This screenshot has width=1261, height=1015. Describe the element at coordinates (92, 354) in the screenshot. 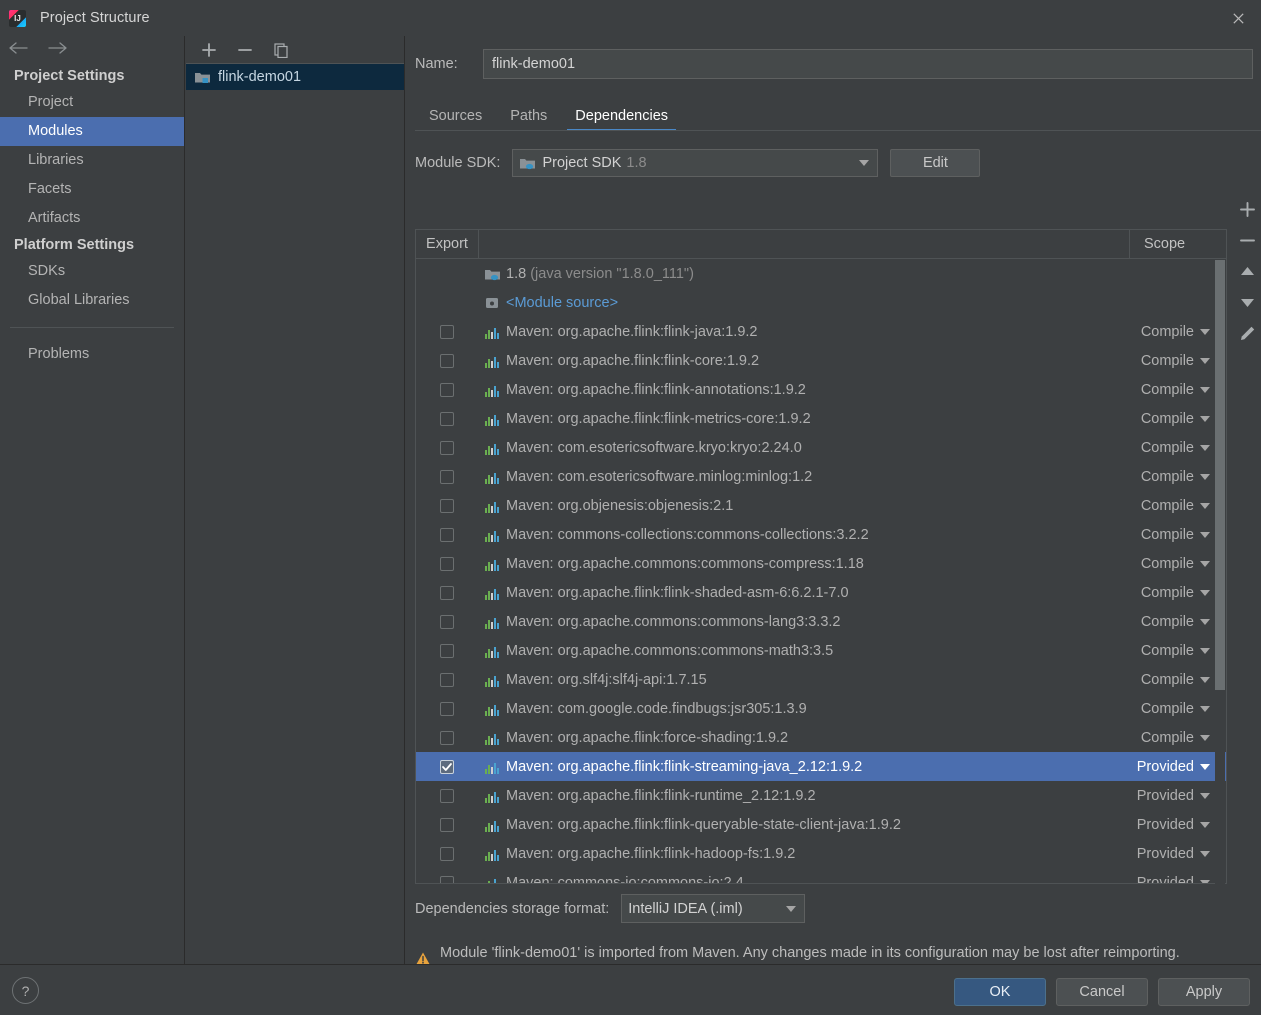

I see `sidebar-item-problems: Problems` at that location.